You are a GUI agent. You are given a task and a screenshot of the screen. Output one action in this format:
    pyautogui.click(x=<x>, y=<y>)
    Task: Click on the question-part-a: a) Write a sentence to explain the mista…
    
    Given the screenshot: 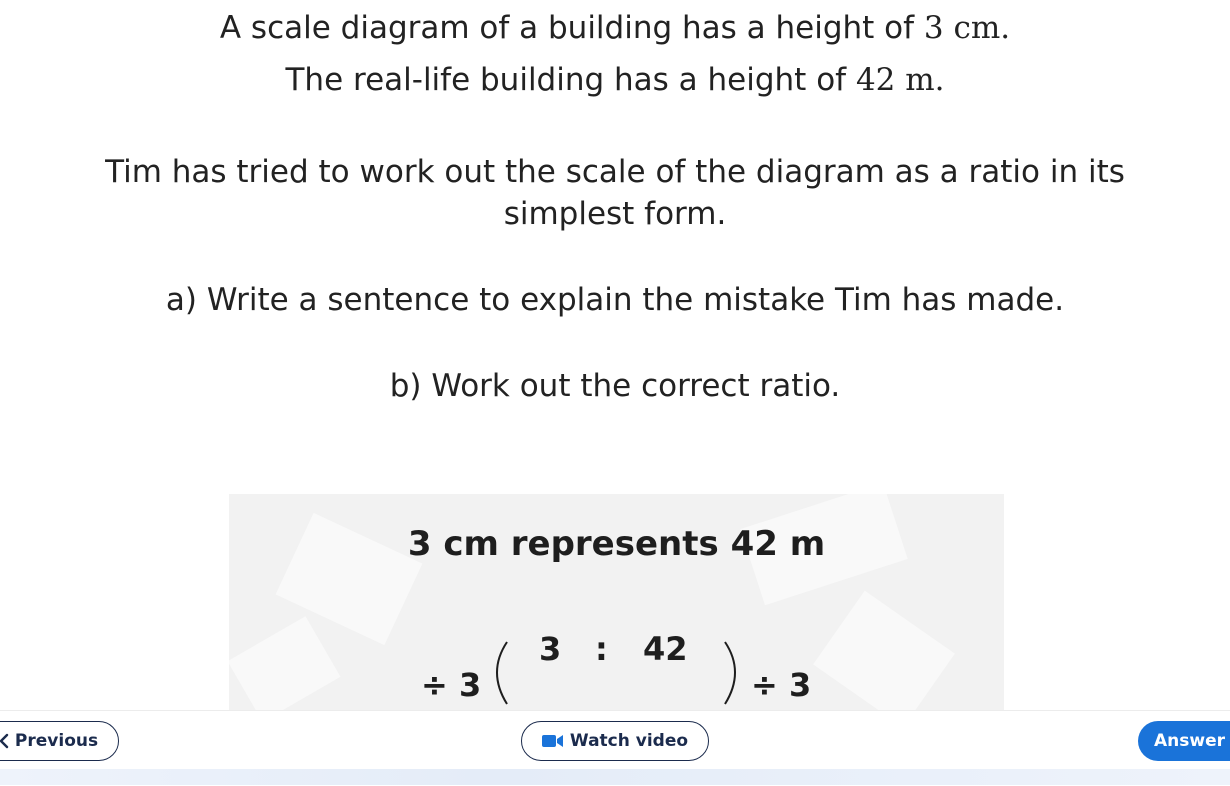 What is the action you would take?
    pyautogui.click(x=615, y=300)
    